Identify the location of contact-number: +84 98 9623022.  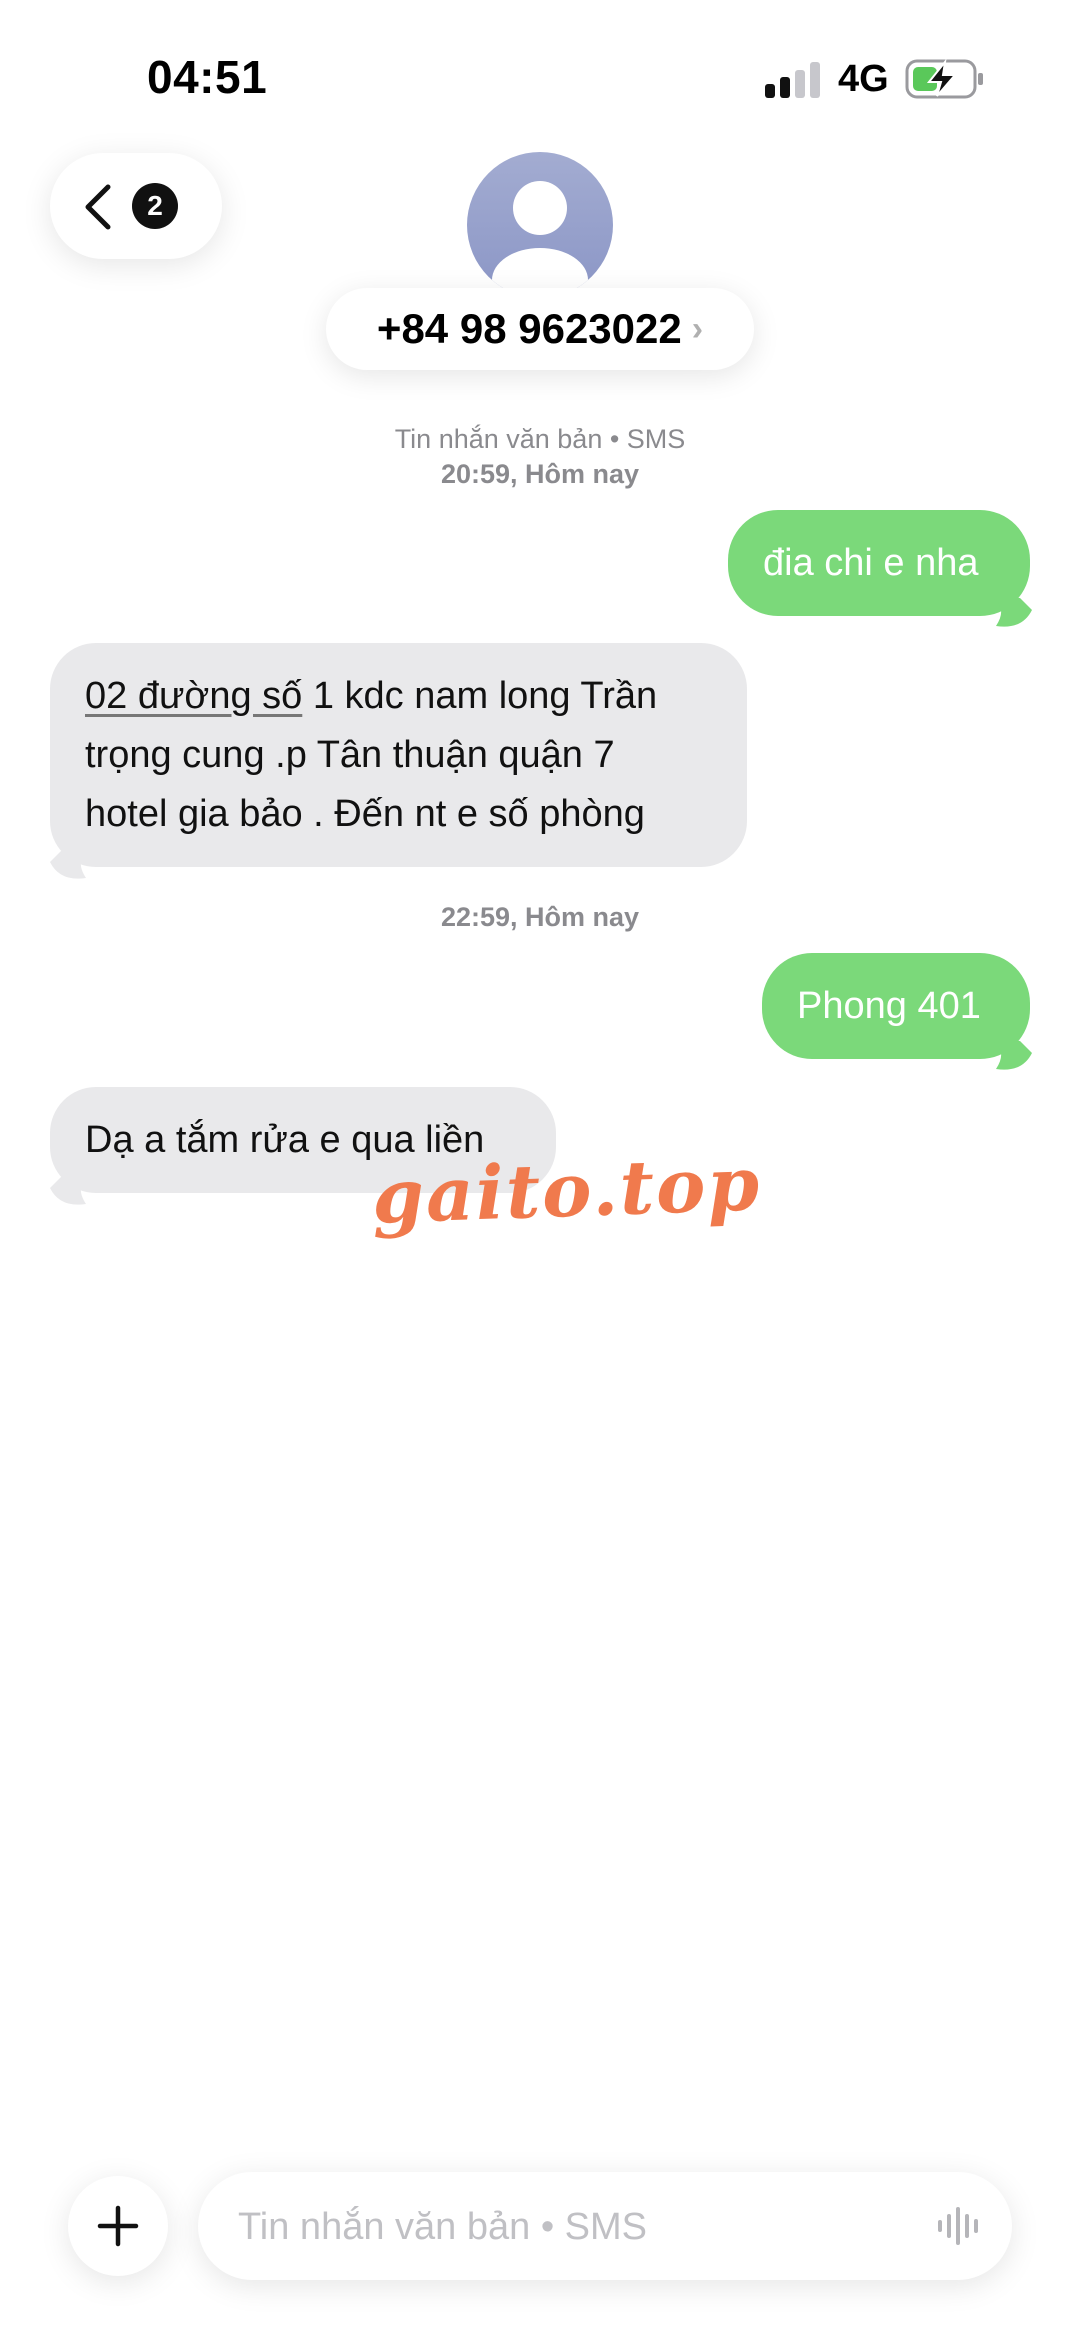
(529, 328).